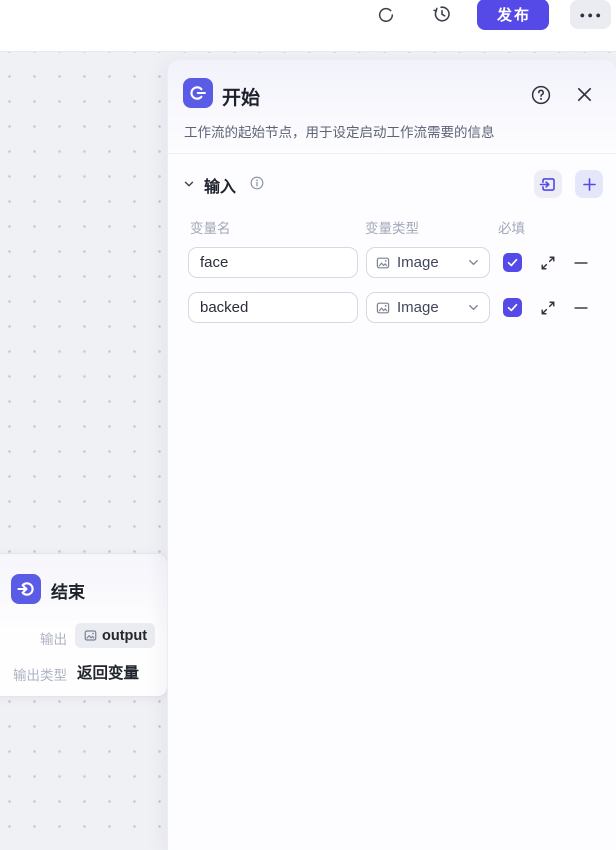 The width and height of the screenshot is (616, 850). I want to click on panel-title: 开始, so click(241, 98).